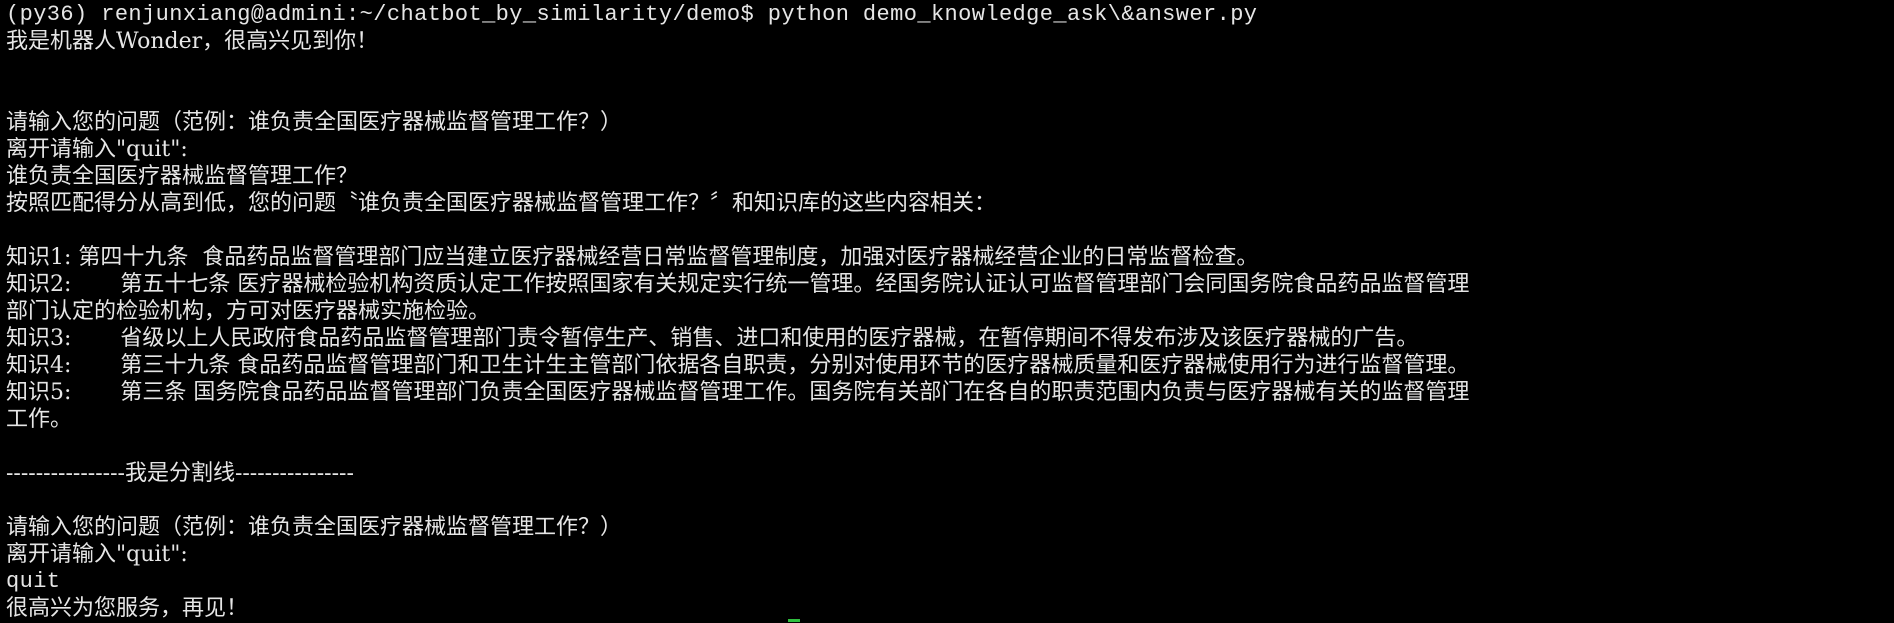 The height and width of the screenshot is (623, 1894). Describe the element at coordinates (180, 473) in the screenshot. I see `separator-line: ----------------我是分割线----------------` at that location.